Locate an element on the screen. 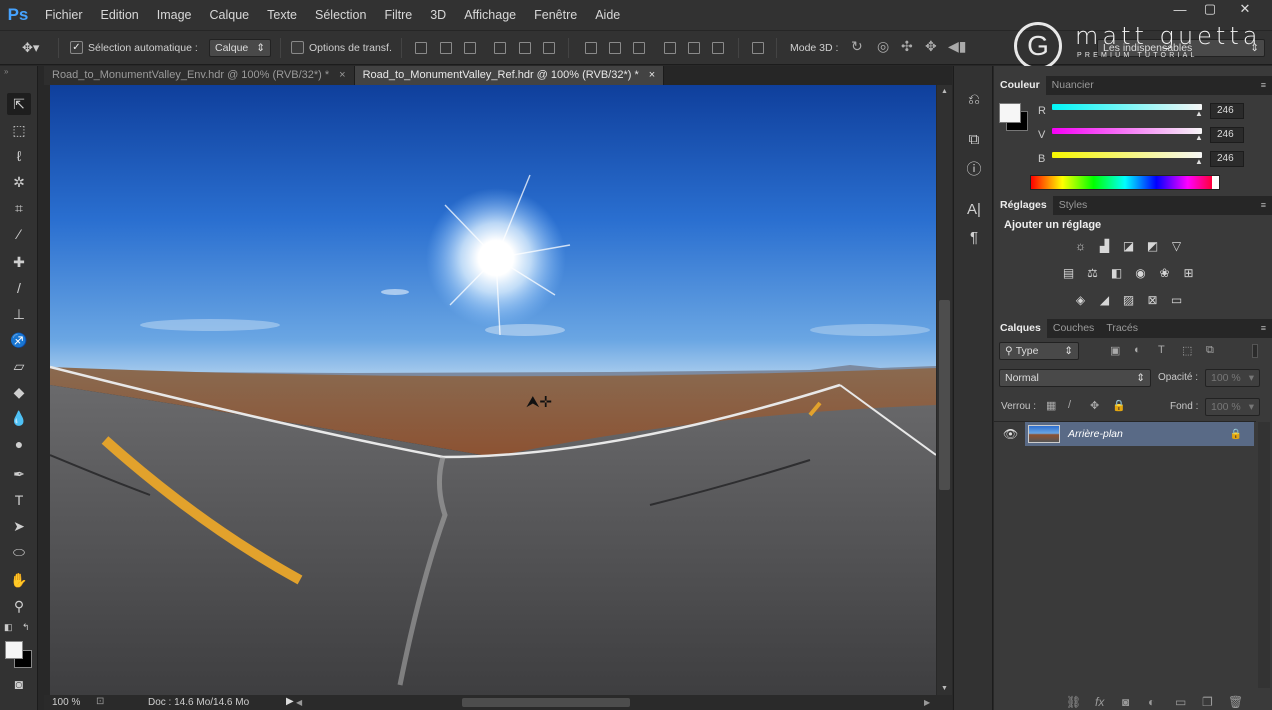  menu-fenetre: Fenêtre is located at coordinates (555, 15).